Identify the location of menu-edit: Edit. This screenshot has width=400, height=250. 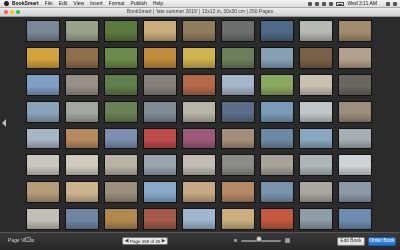
(63, 4).